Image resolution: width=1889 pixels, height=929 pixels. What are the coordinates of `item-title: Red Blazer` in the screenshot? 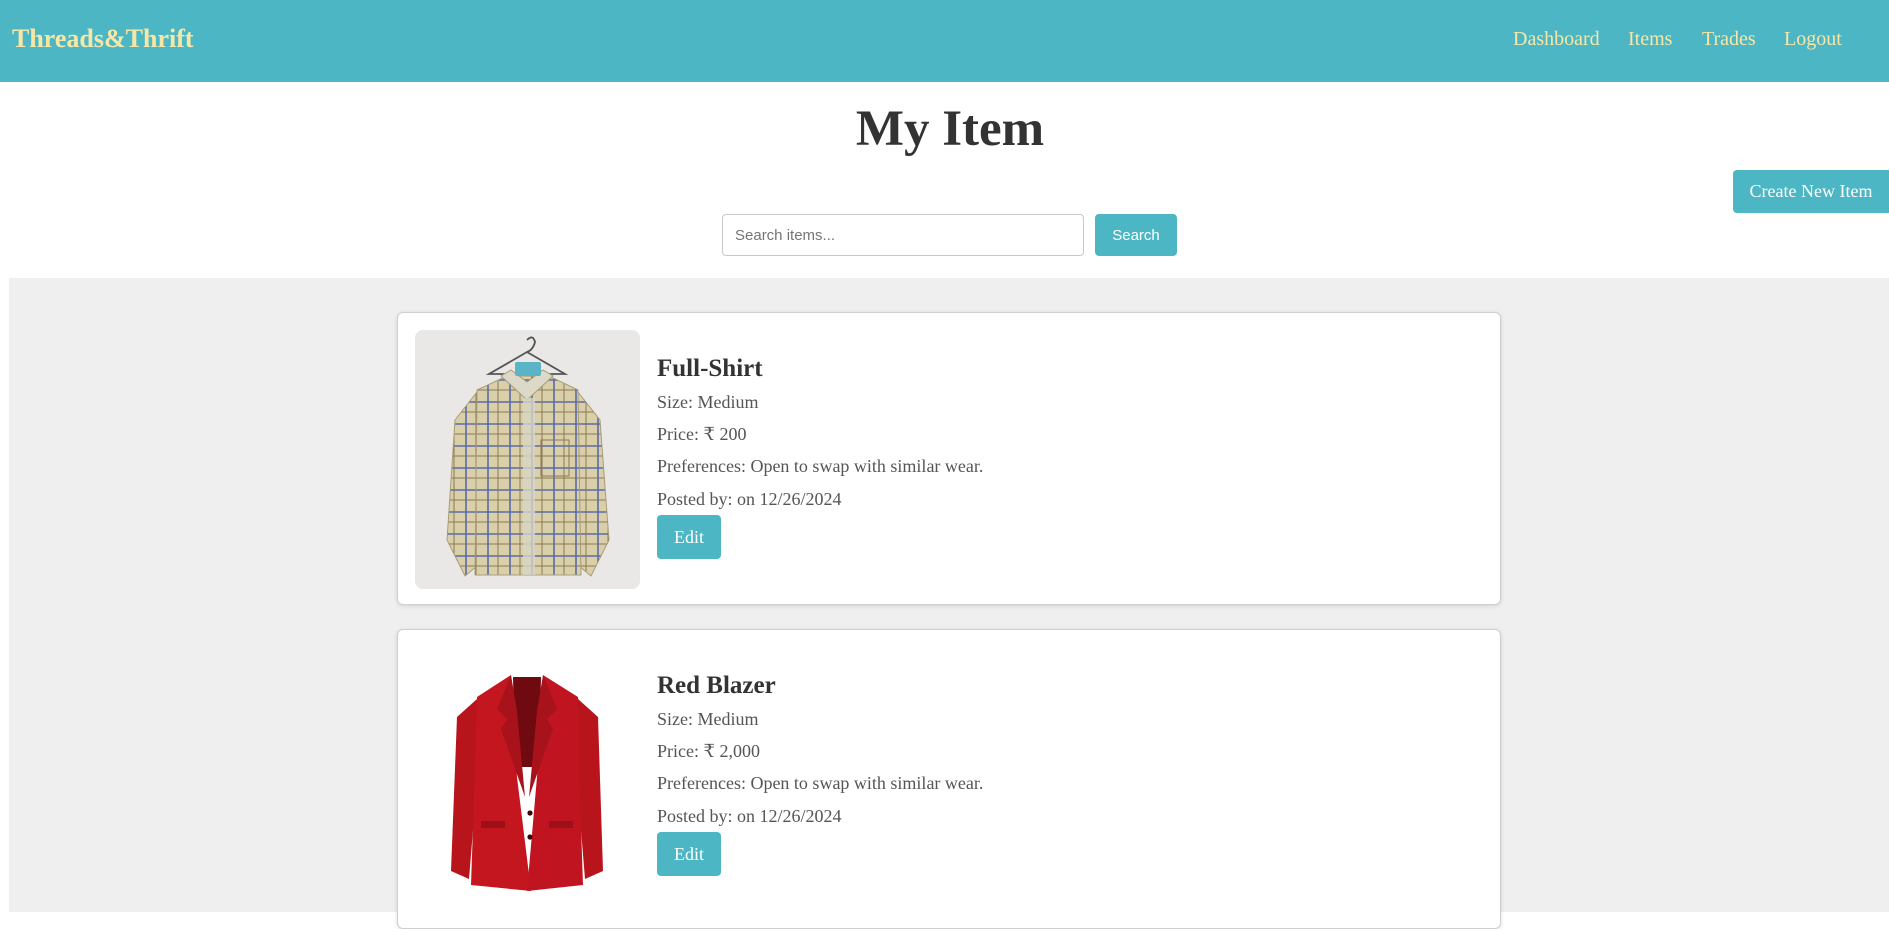 It's located at (716, 685).